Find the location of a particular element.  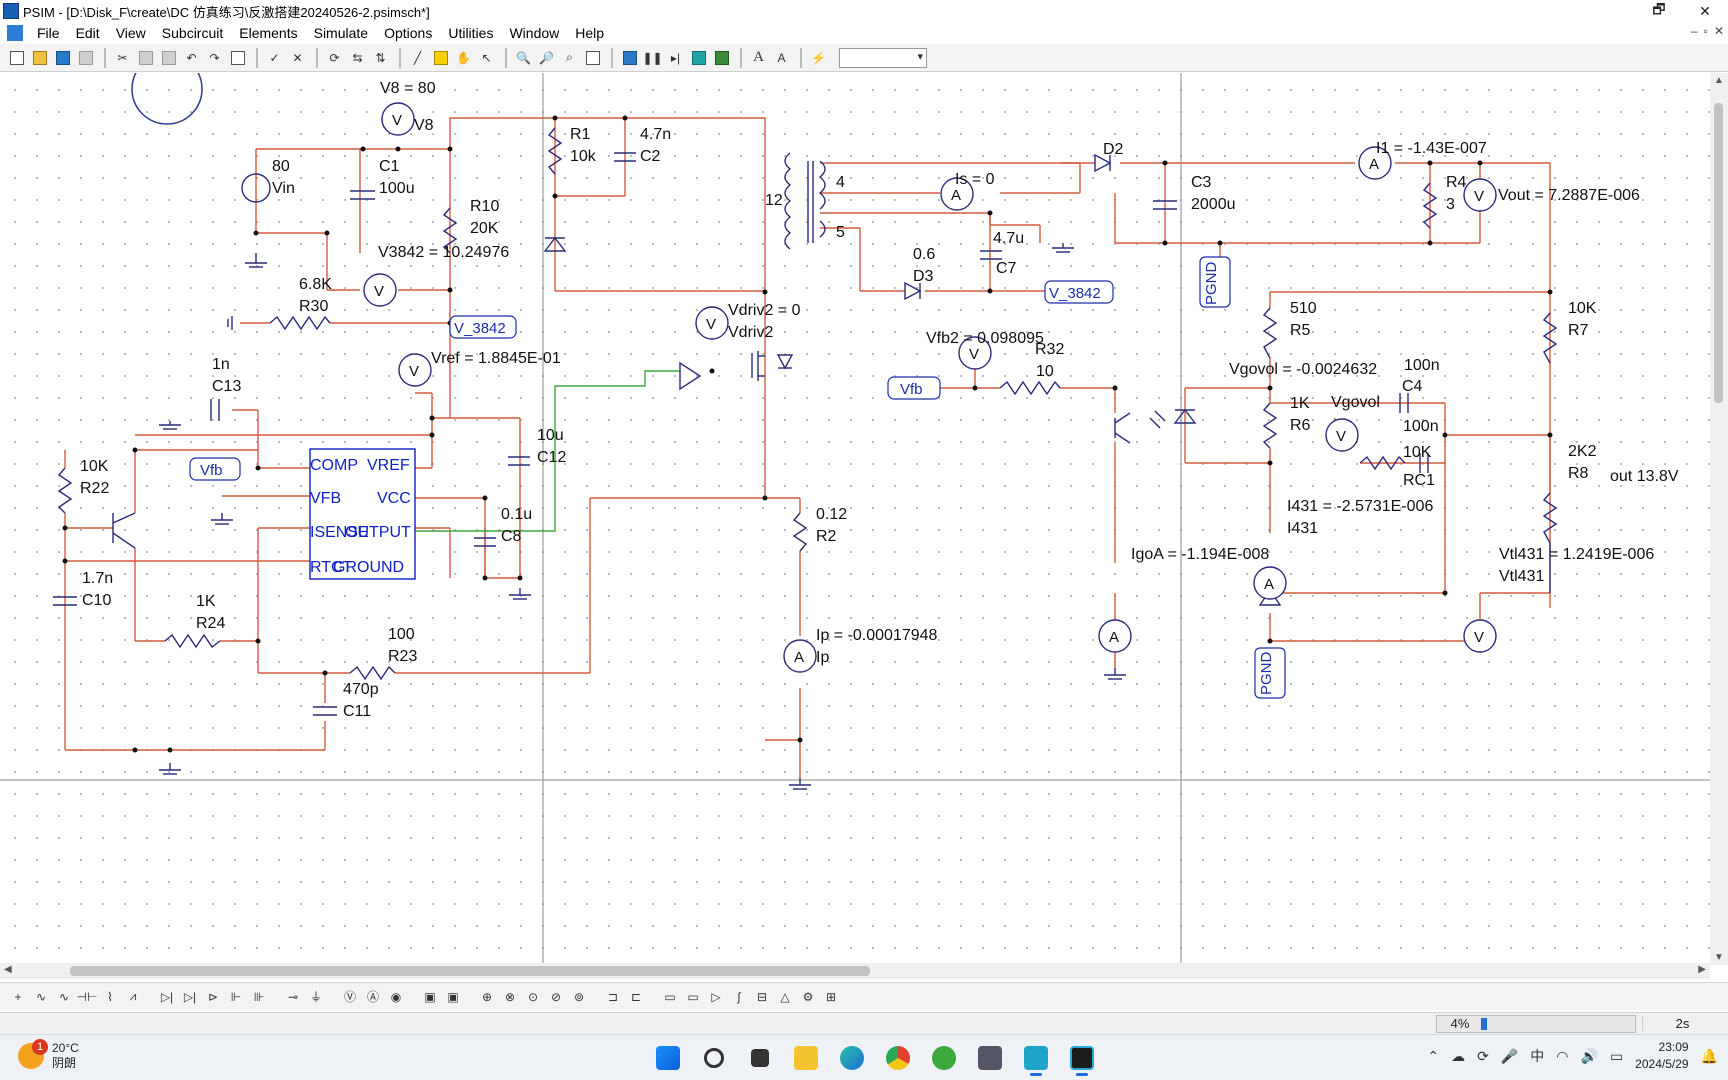

param-file-icon: ⚙ is located at coordinates (808, 997).